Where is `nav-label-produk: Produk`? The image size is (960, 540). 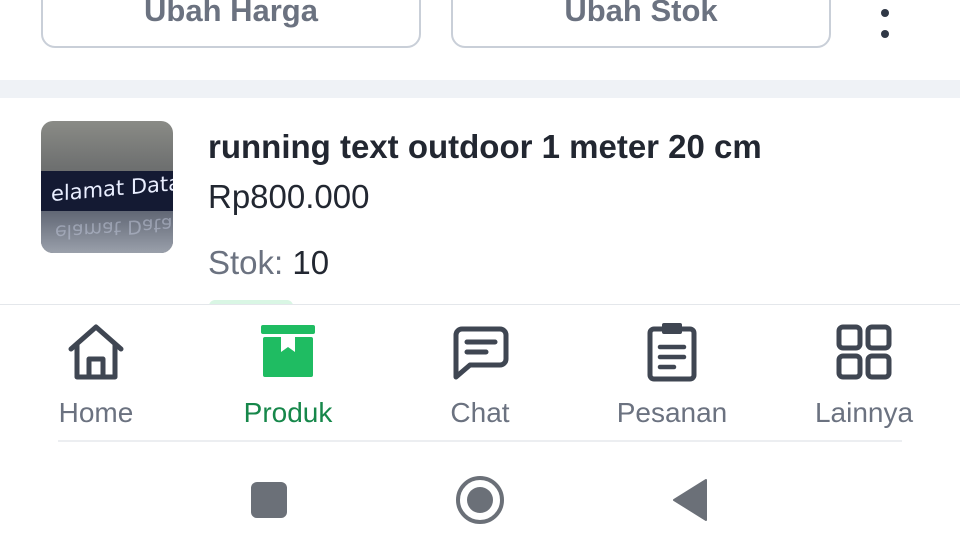 nav-label-produk: Produk is located at coordinates (288, 412).